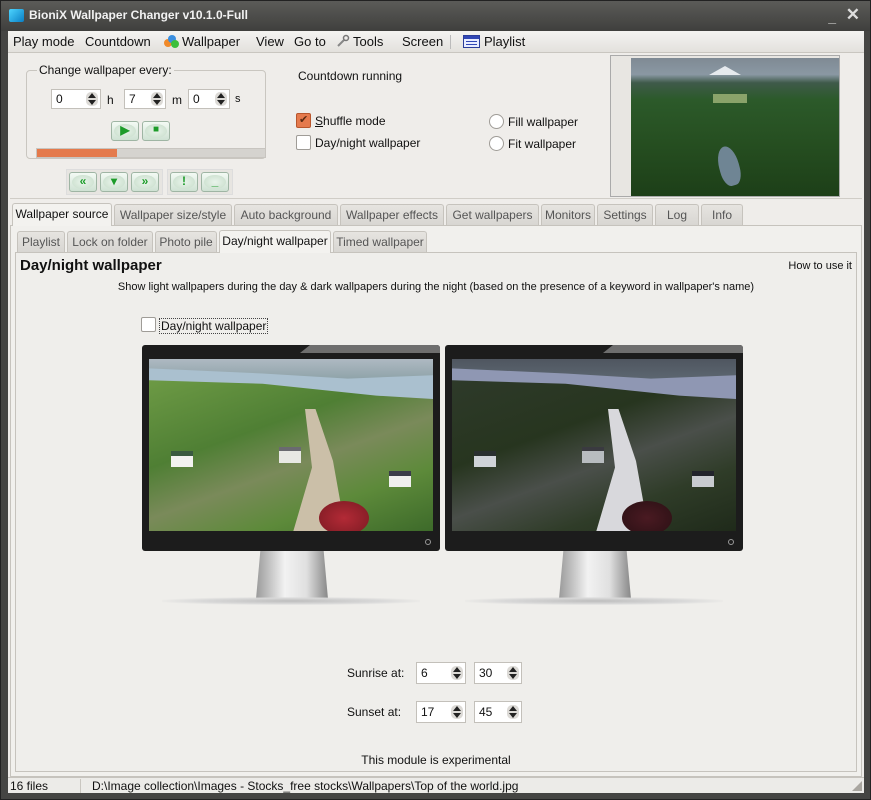 The width and height of the screenshot is (871, 800). I want to click on sunrise-minute-value: 30, so click(486, 673).